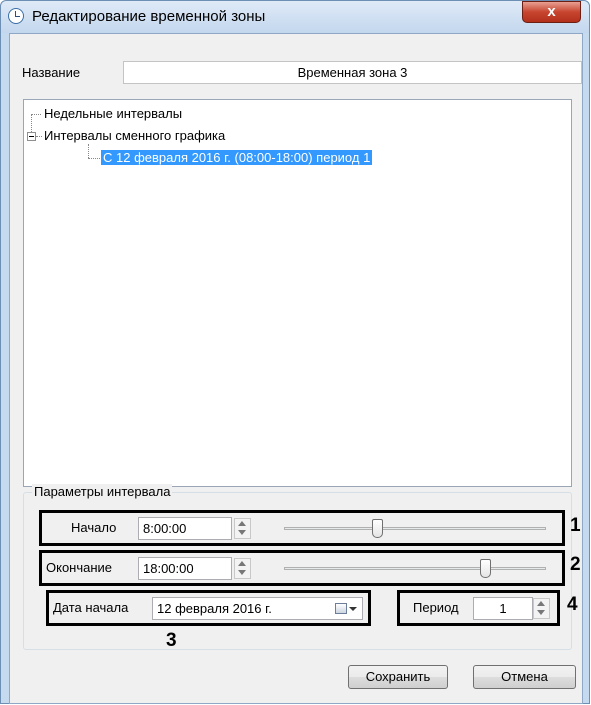  I want to click on period-label: Период, so click(436, 607).